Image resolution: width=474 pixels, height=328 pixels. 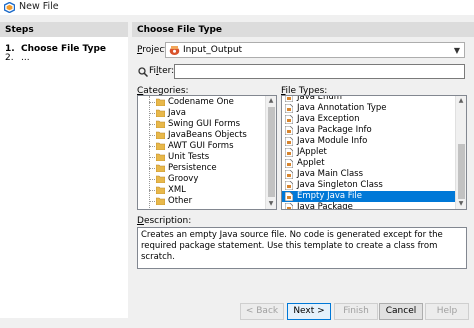 What do you see at coordinates (64, 29) in the screenshot?
I see `steps-header: Steps` at bounding box center [64, 29].